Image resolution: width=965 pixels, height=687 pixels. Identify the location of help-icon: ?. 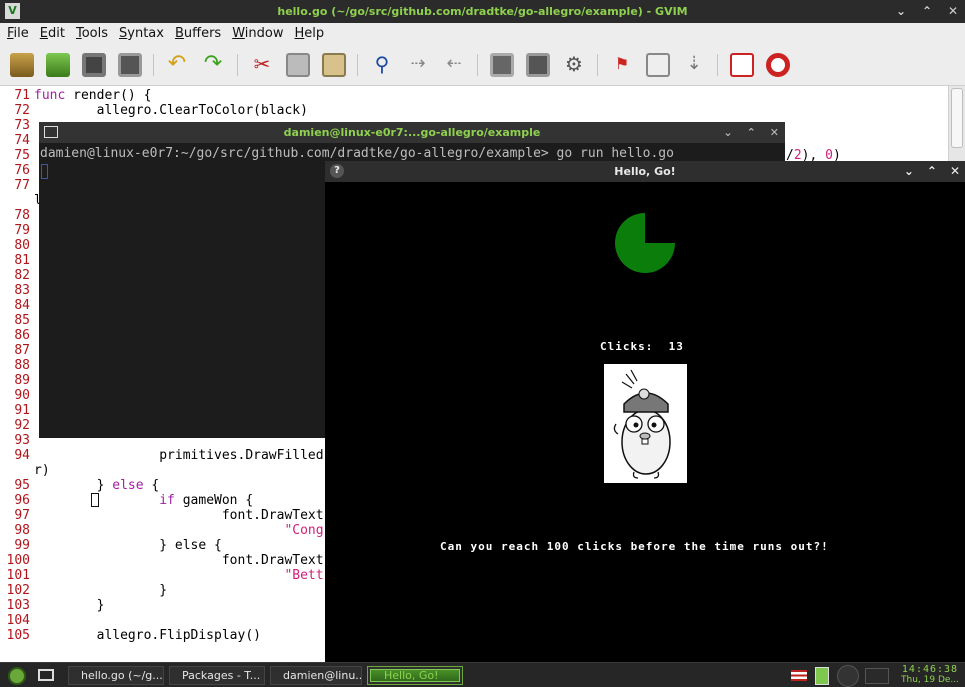
(337, 171).